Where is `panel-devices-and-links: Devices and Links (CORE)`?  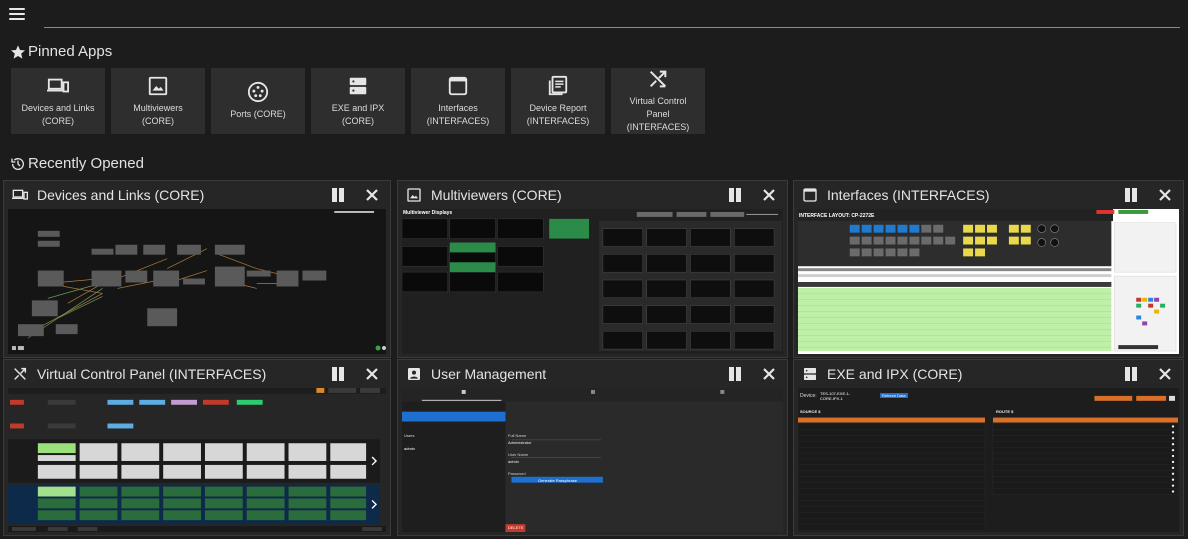 panel-devices-and-links: Devices and Links (CORE) is located at coordinates (197, 269).